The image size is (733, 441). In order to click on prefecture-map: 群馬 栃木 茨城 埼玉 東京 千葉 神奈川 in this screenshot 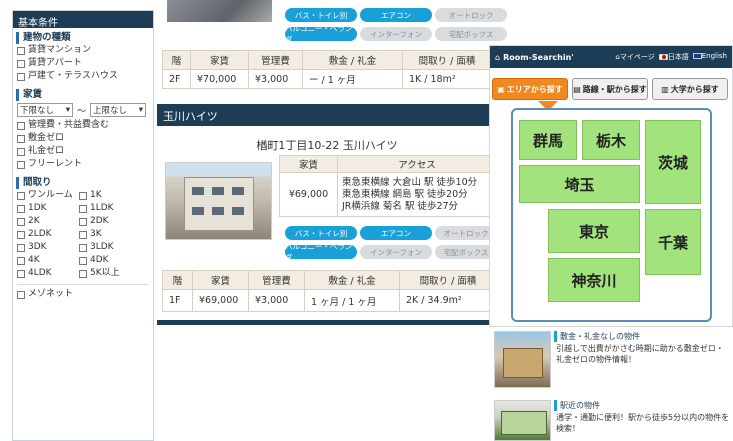, I will do `click(611, 215)`.